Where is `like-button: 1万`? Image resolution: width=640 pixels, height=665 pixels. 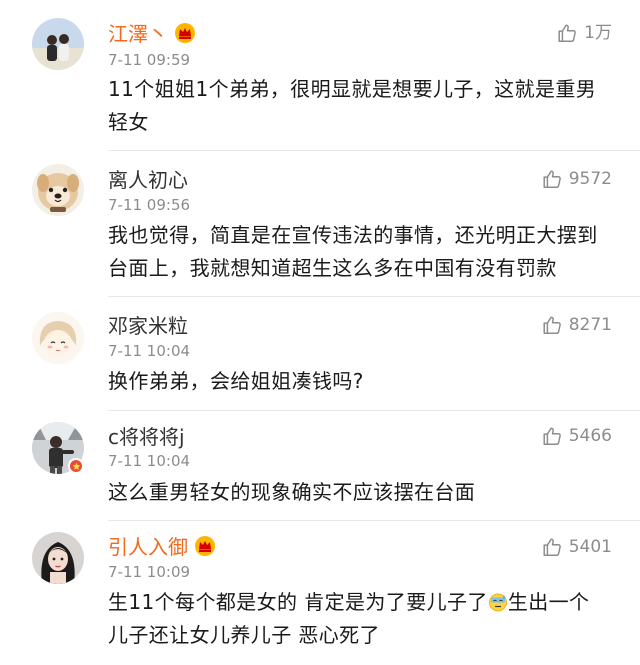
like-button: 1万 is located at coordinates (584, 33).